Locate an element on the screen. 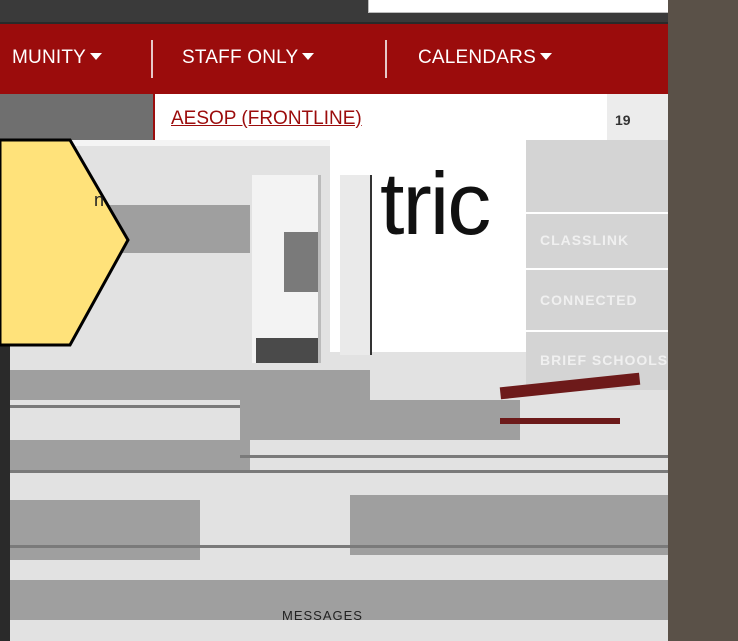  callout-text: n is located at coordinates (99, 200).